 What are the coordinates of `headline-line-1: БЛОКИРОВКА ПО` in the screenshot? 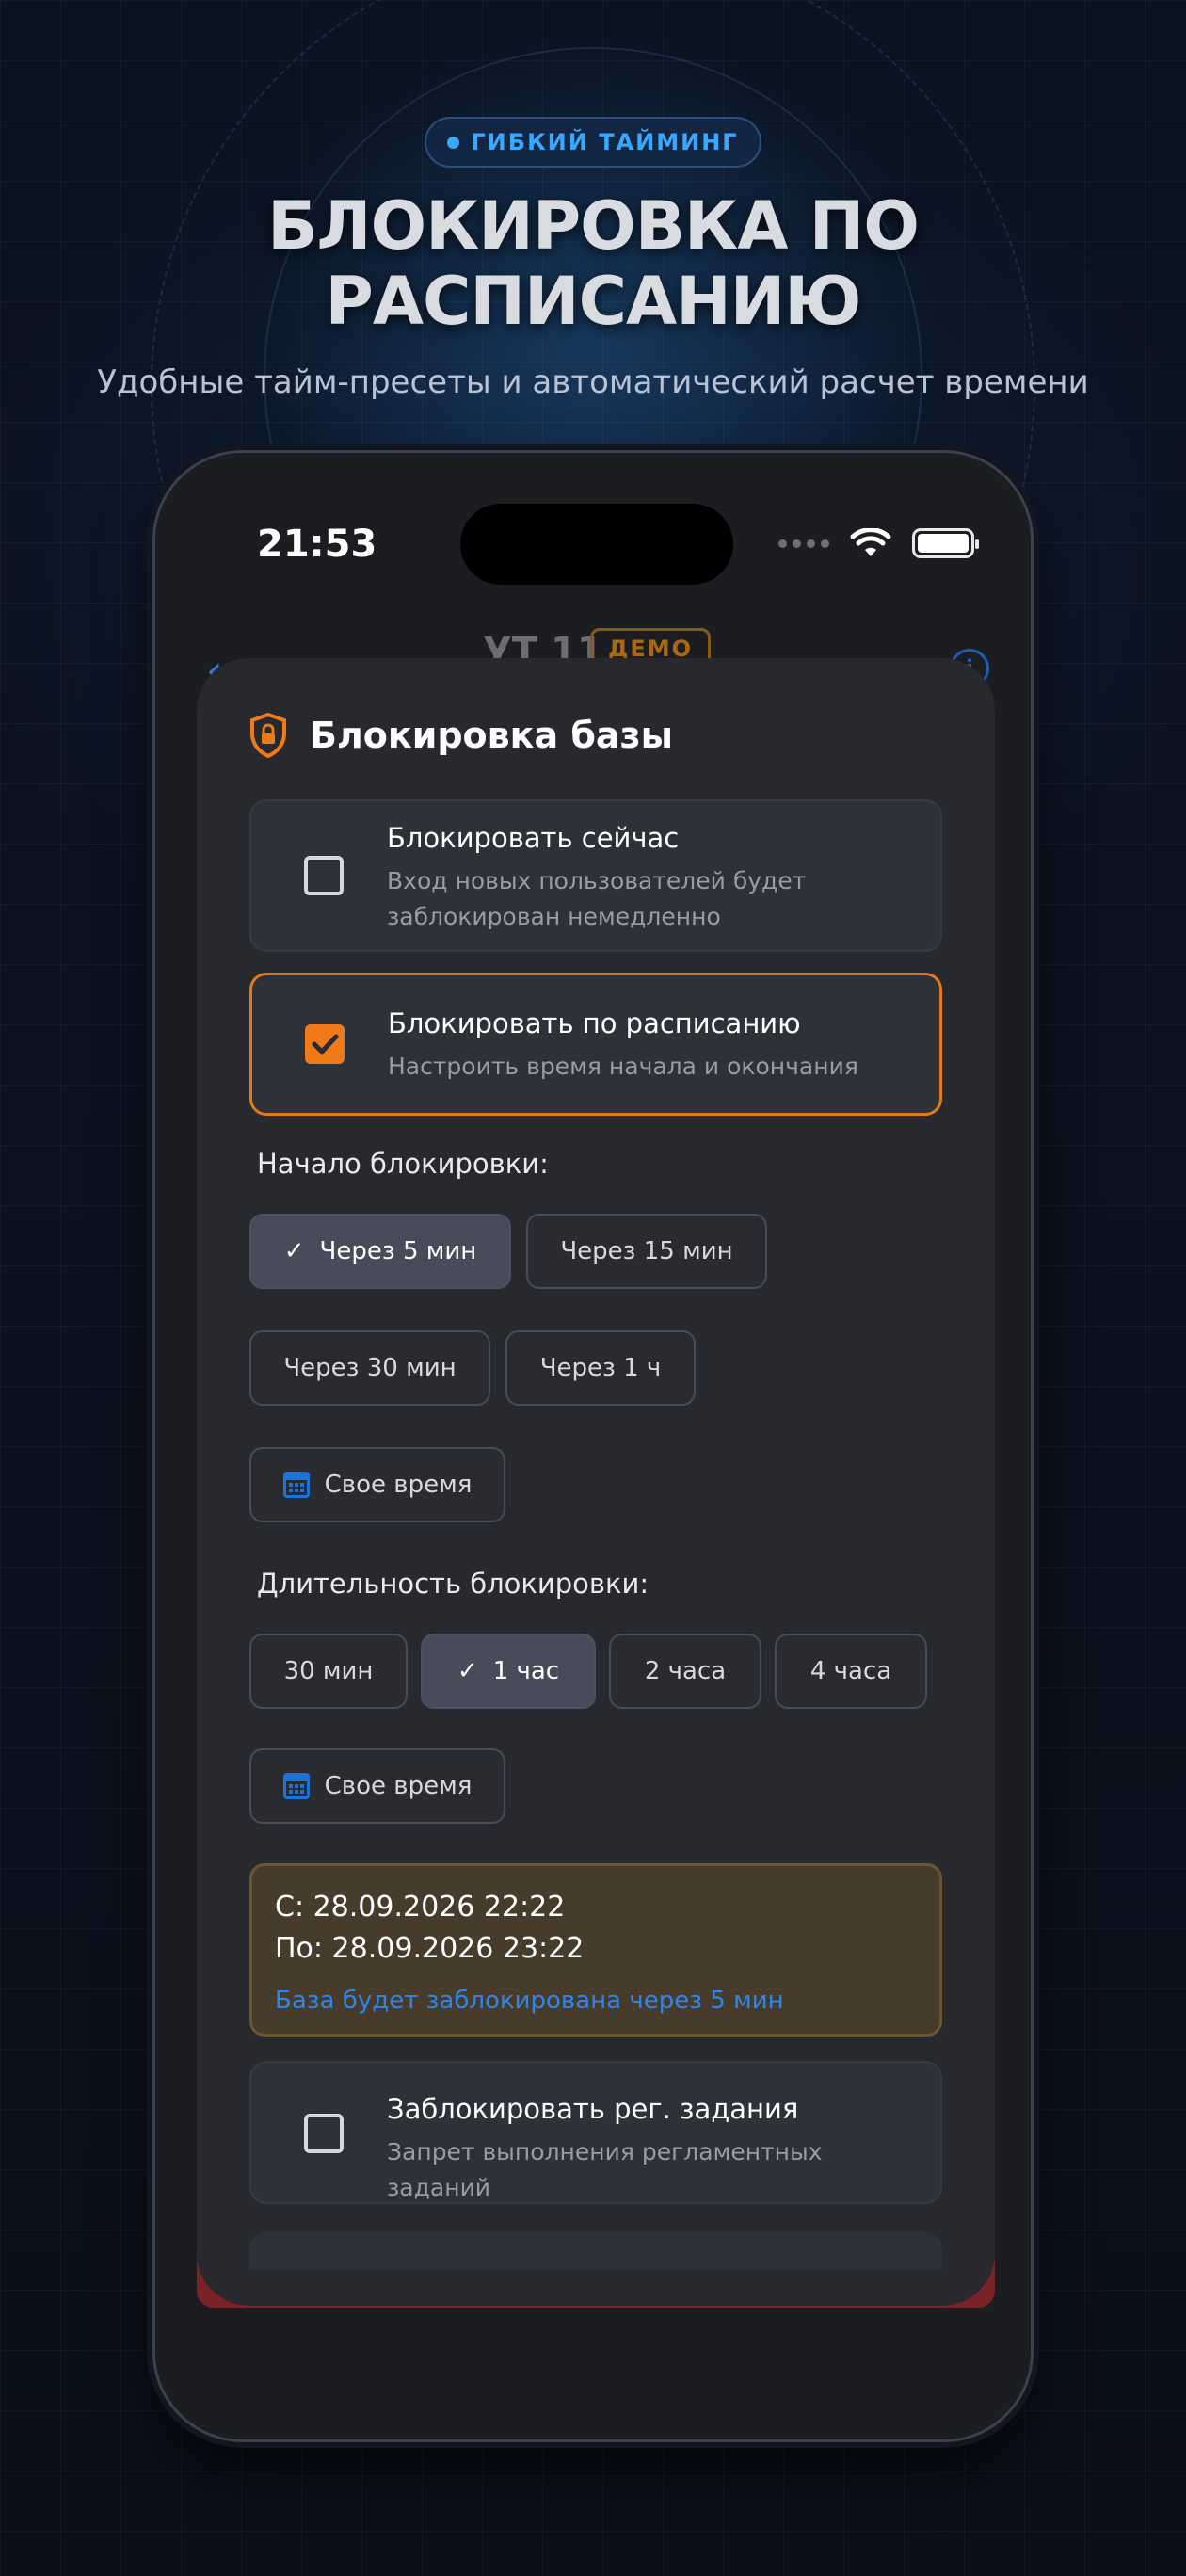 It's located at (593, 226).